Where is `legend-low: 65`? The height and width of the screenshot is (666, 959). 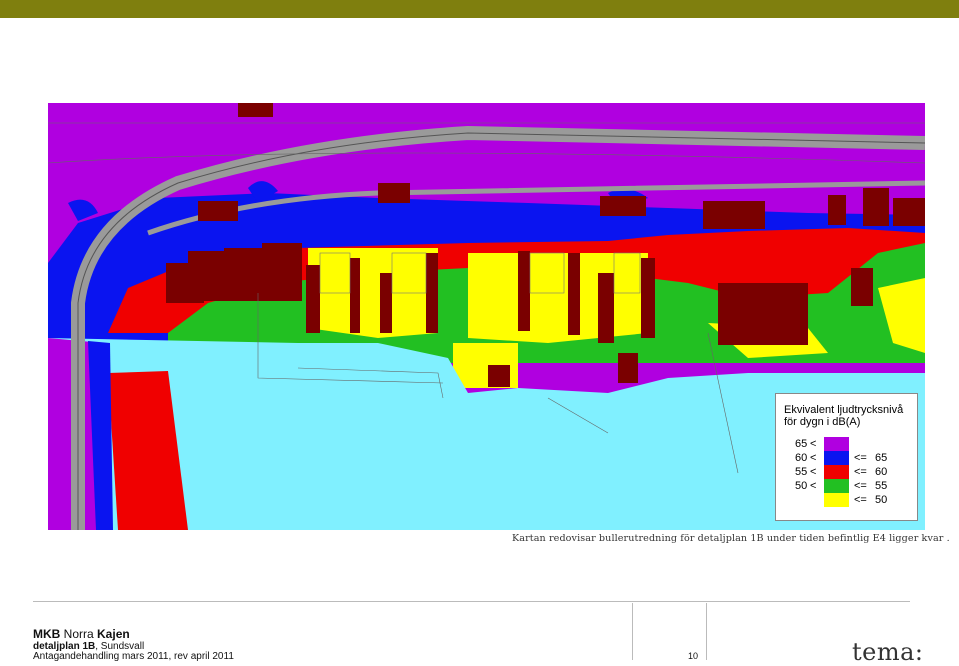
legend-low: 65 is located at coordinates (801, 444).